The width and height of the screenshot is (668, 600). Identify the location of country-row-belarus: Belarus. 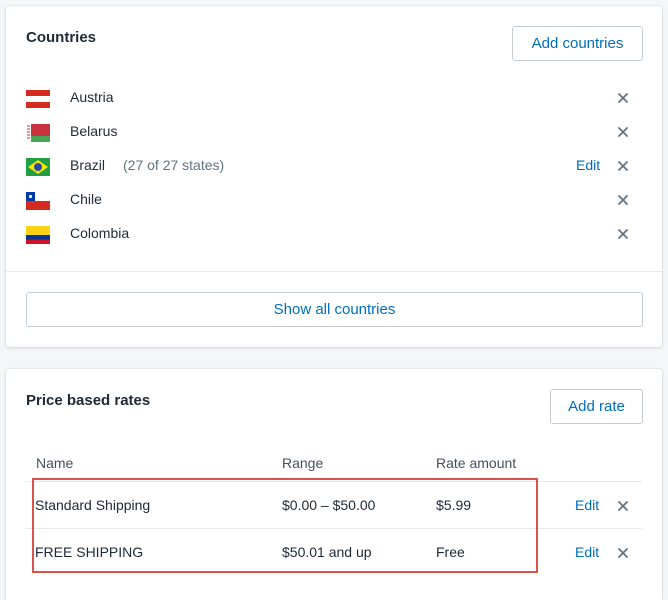
(334, 131).